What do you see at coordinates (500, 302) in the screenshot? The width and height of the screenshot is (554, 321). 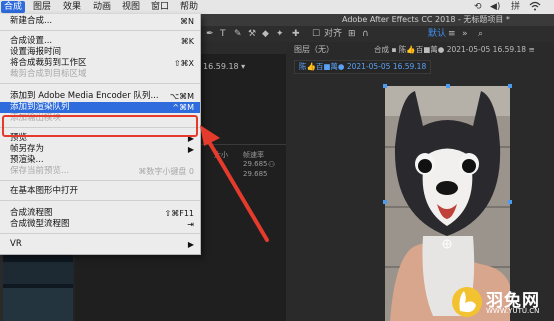 I see `watermark: 羽兔网 WWW.YUTU.CN` at bounding box center [500, 302].